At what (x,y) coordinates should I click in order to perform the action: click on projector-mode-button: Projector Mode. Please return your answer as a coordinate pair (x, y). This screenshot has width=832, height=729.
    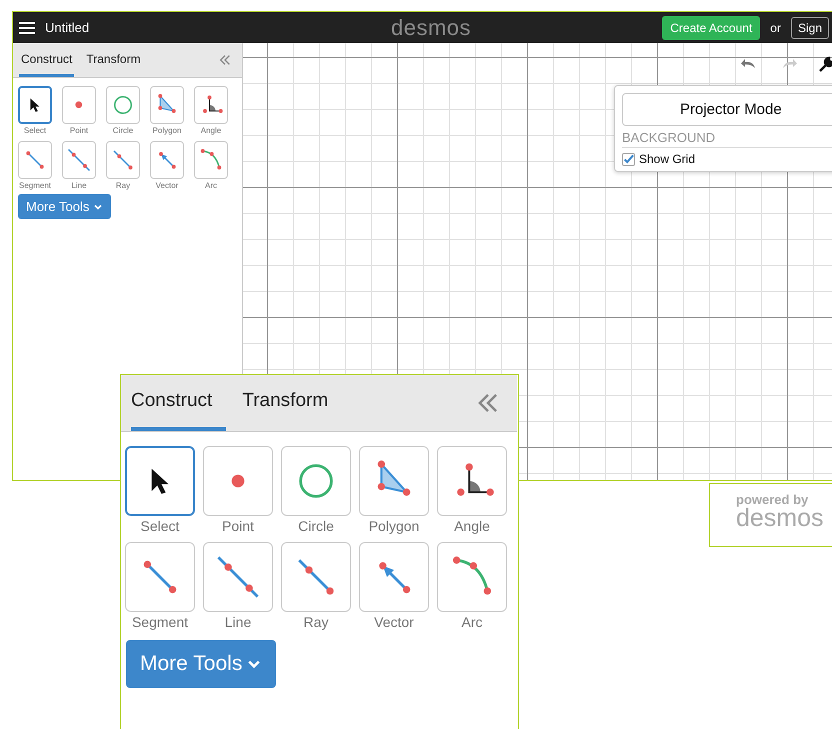
    Looking at the image, I should click on (727, 109).